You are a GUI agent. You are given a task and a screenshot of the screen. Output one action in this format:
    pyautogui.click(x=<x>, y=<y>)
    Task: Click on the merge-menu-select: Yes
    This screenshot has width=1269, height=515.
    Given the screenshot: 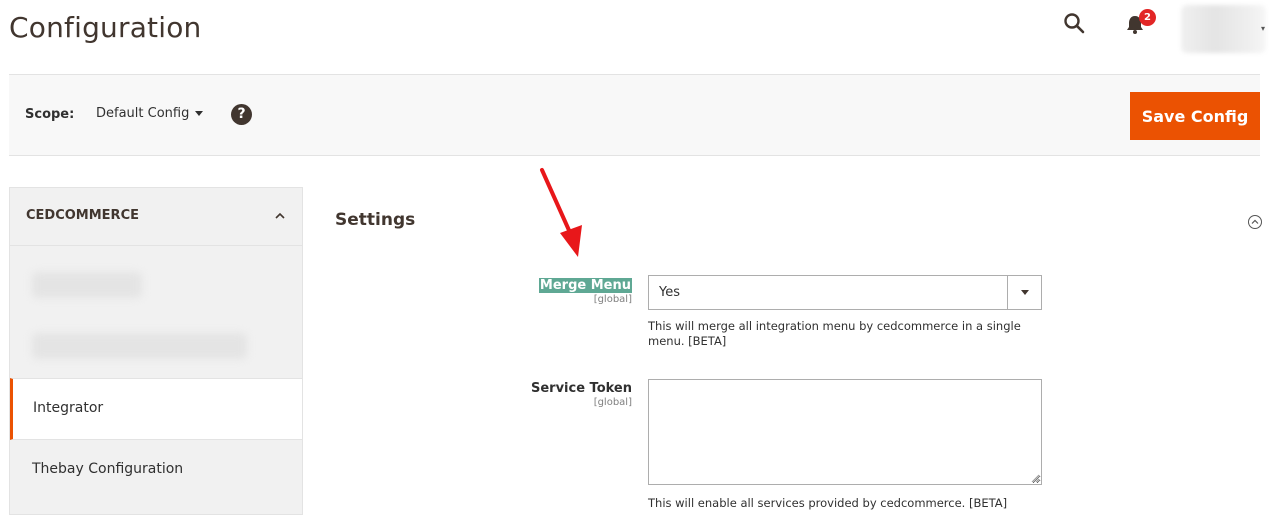 What is the action you would take?
    pyautogui.click(x=845, y=292)
    